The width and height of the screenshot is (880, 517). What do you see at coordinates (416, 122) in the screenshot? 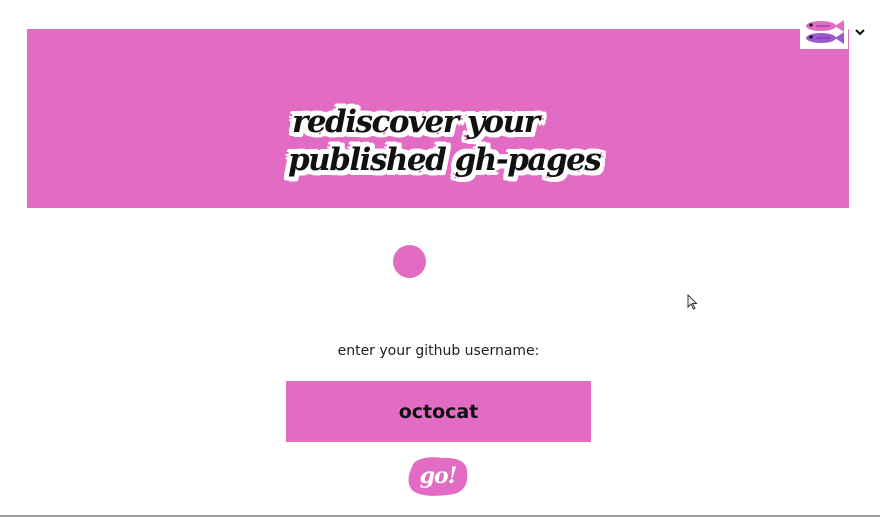
I see `headline-line-1: rediscover your` at bounding box center [416, 122].